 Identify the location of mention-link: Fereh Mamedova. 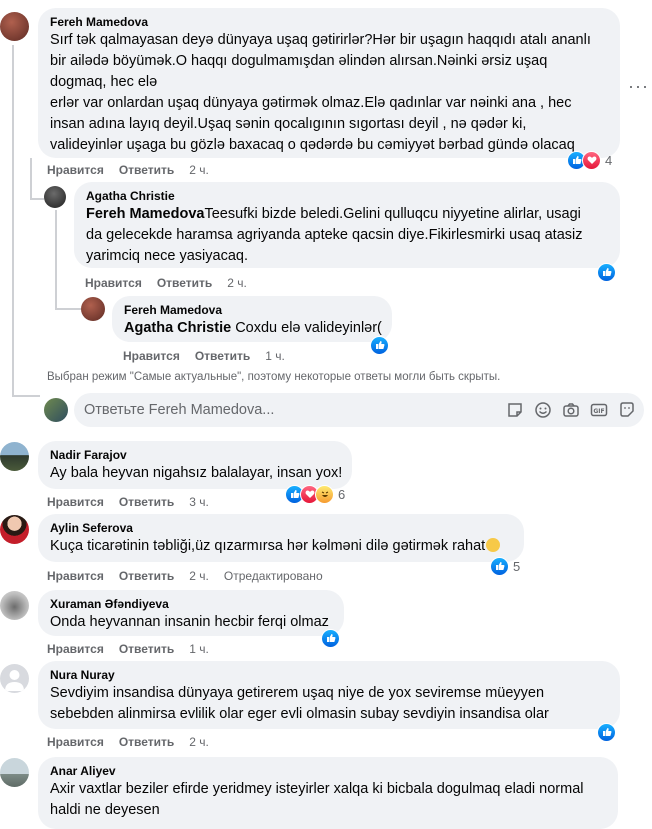
(145, 214).